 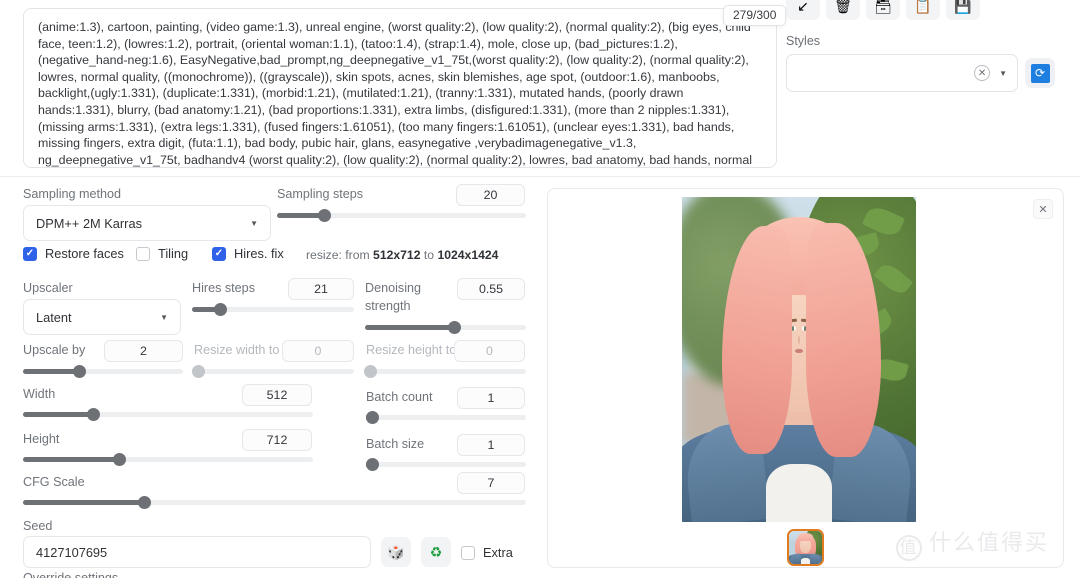 I want to click on resize-height-slider, so click(x=445, y=371).